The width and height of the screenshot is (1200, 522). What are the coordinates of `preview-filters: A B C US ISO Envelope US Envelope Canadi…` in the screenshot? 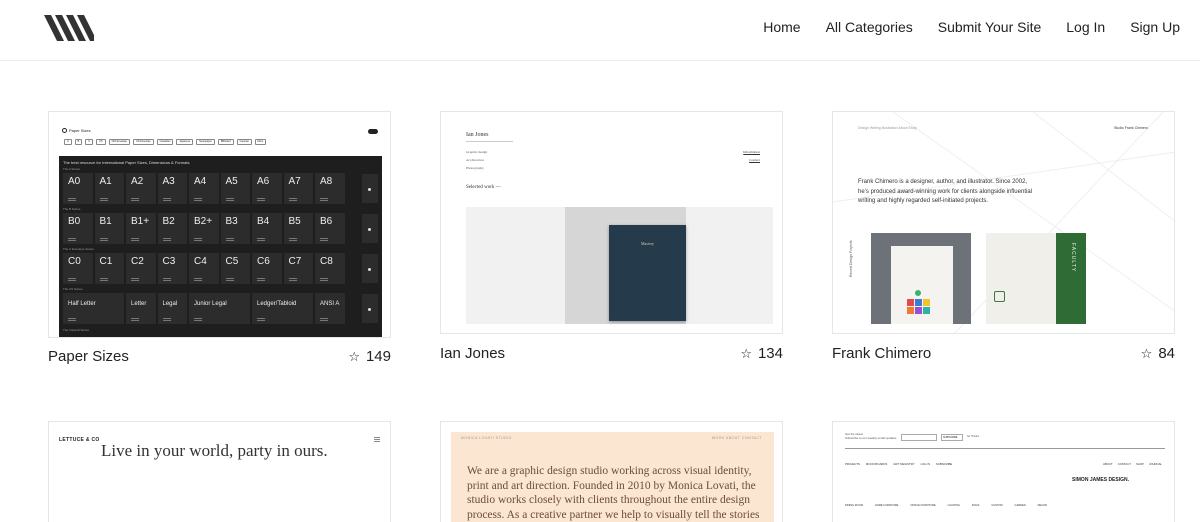 It's located at (165, 142).